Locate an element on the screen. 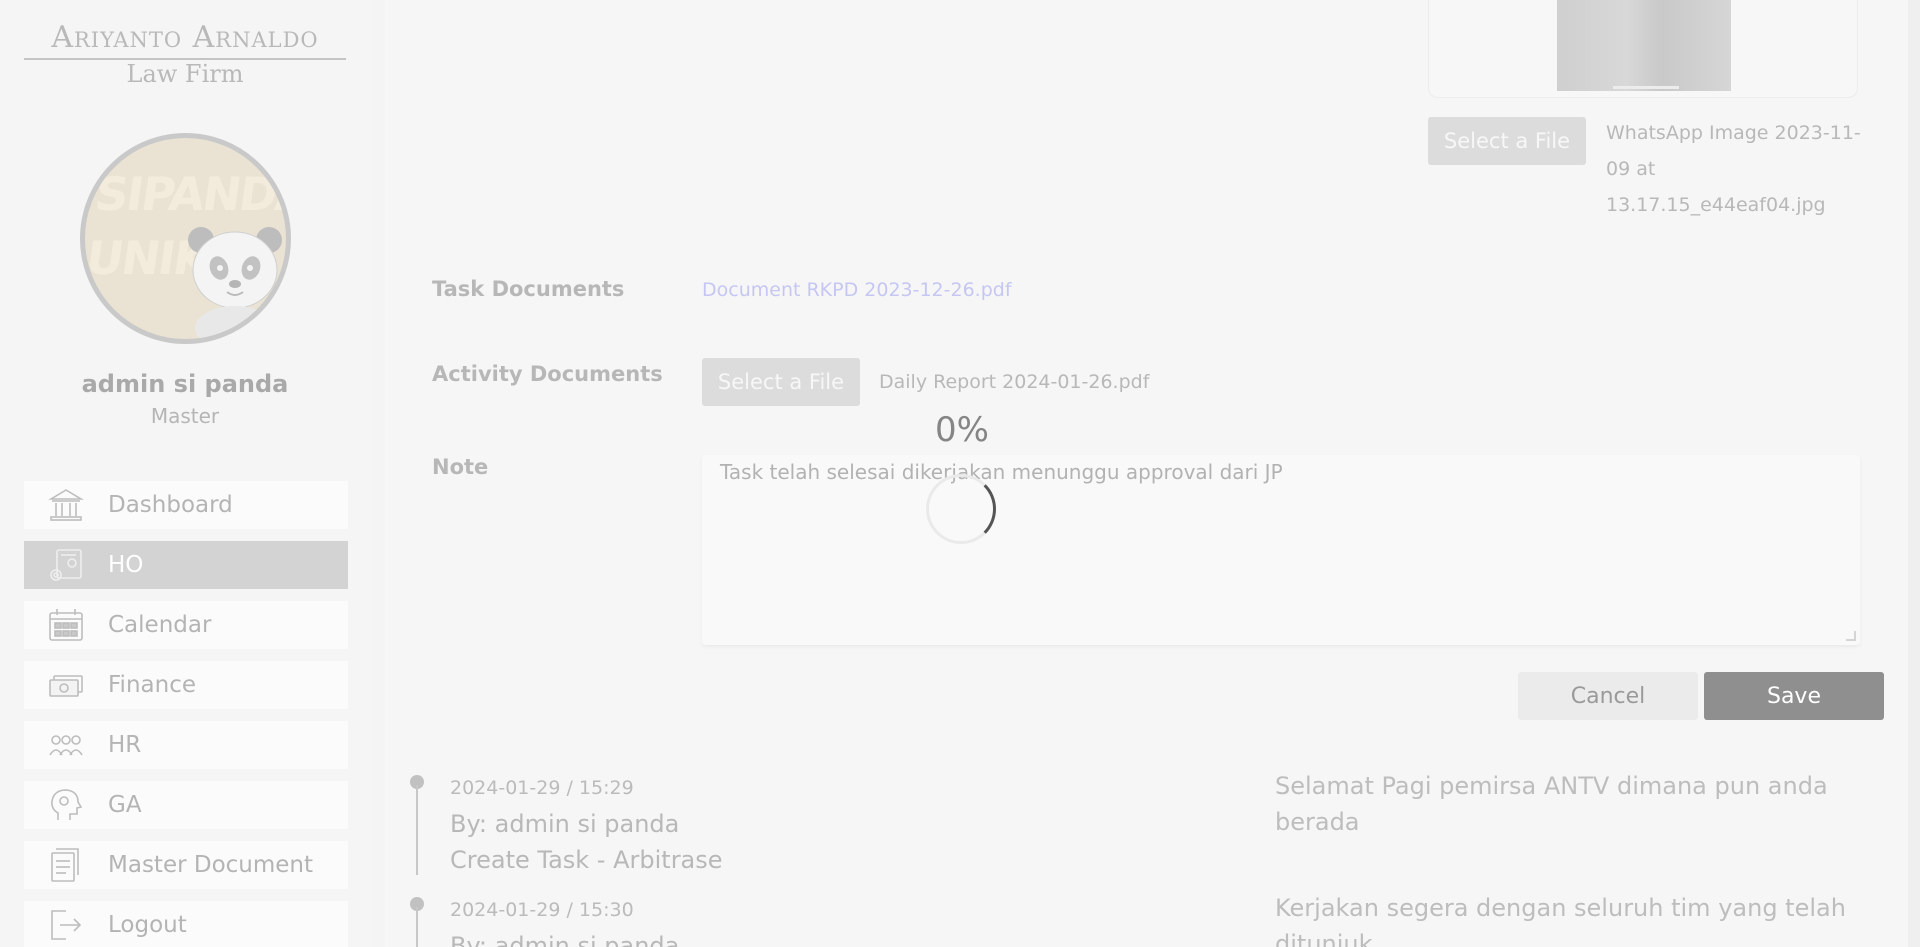  sidebar-item-finance: Finance is located at coordinates (186, 685).